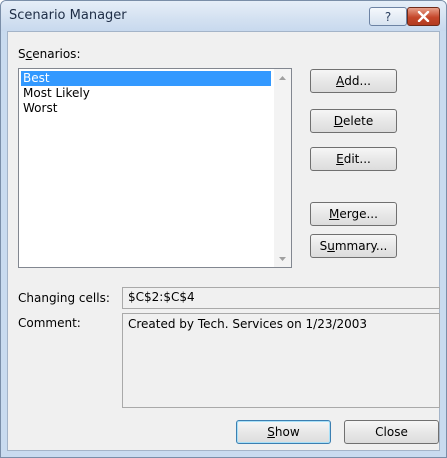 The height and width of the screenshot is (458, 447). I want to click on list-item-best: Best, so click(146, 78).